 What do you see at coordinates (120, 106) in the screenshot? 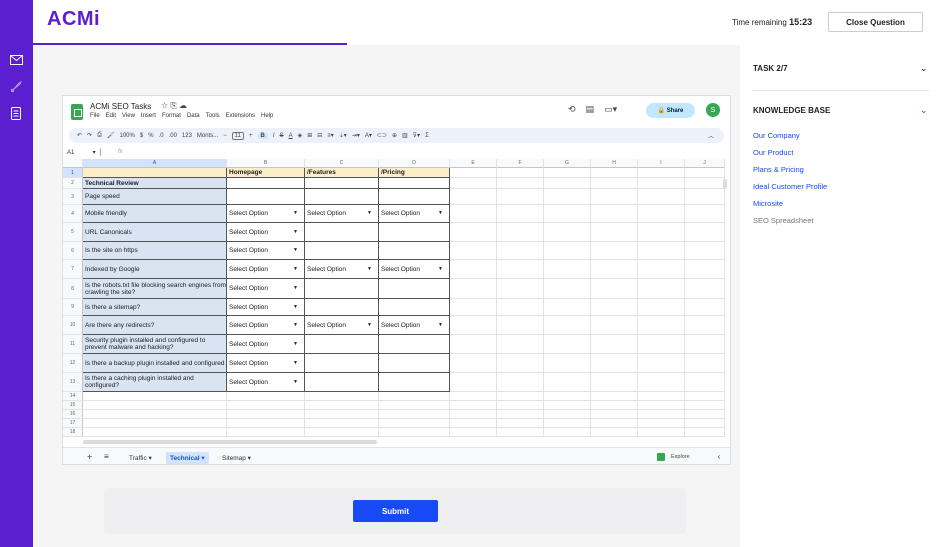
I see `doc-title: ACMi SEO Tasks` at bounding box center [120, 106].